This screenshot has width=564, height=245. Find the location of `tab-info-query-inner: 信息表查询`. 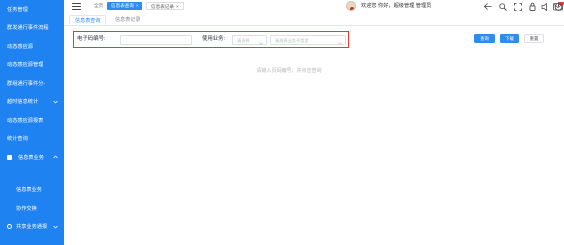

tab-info-query-inner: 信息表查询 is located at coordinates (88, 20).